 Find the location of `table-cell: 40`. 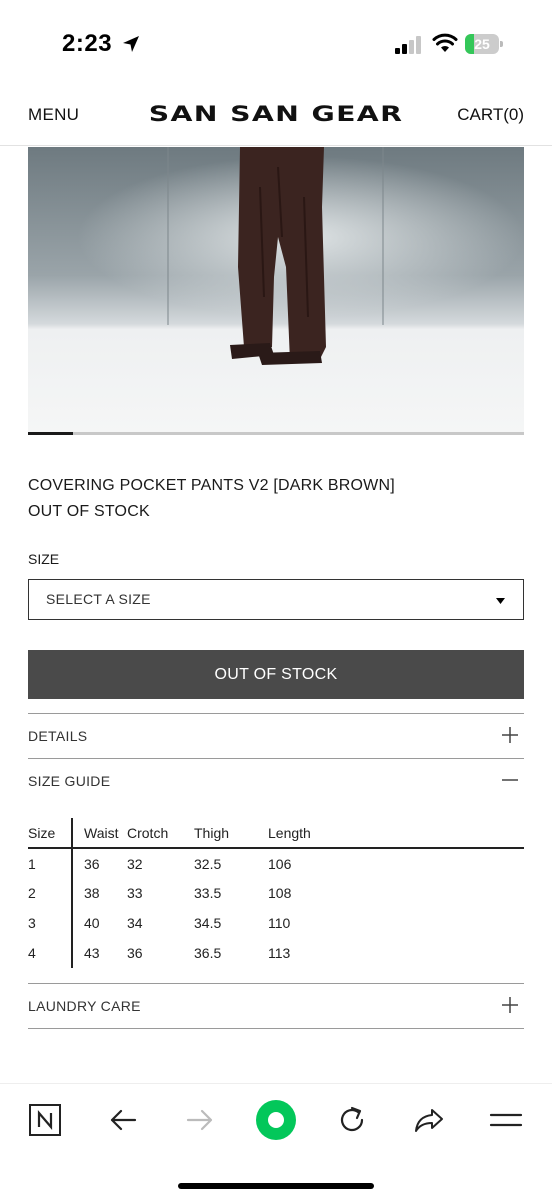

table-cell: 40 is located at coordinates (92, 923).